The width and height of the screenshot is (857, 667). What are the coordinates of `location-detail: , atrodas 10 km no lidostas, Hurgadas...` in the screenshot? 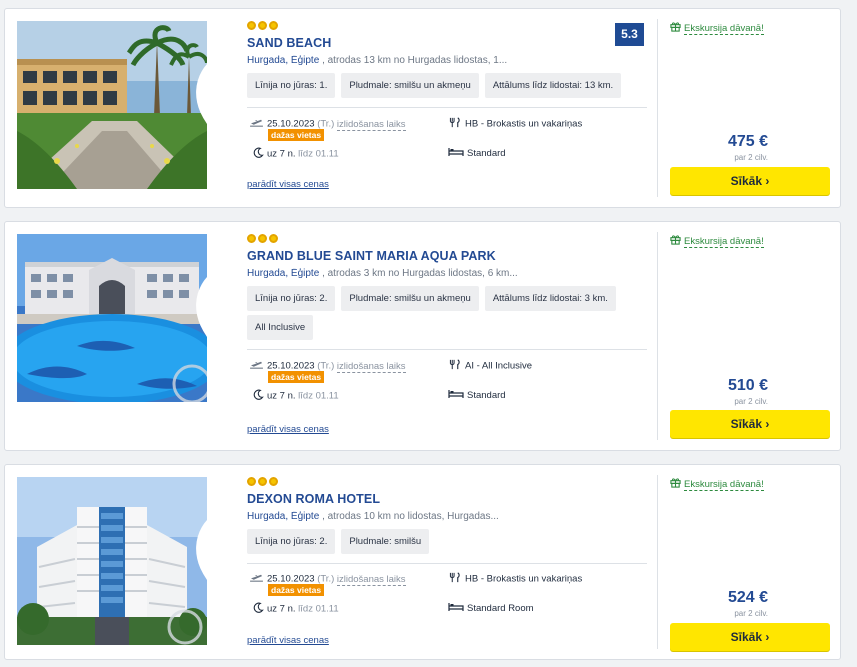 It's located at (410, 516).